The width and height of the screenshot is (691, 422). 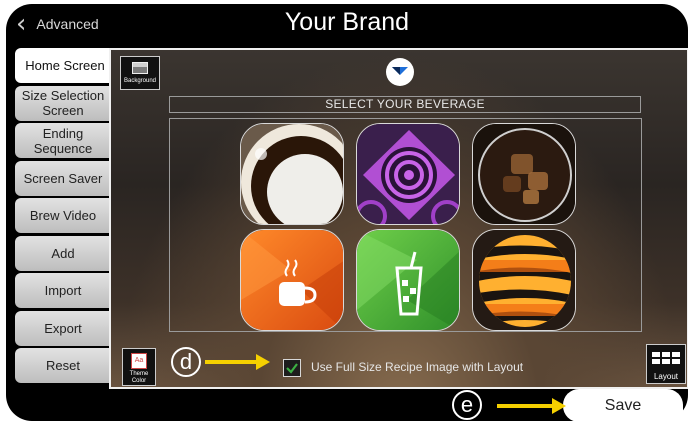 I want to click on layout-button: Layout, so click(x=666, y=364).